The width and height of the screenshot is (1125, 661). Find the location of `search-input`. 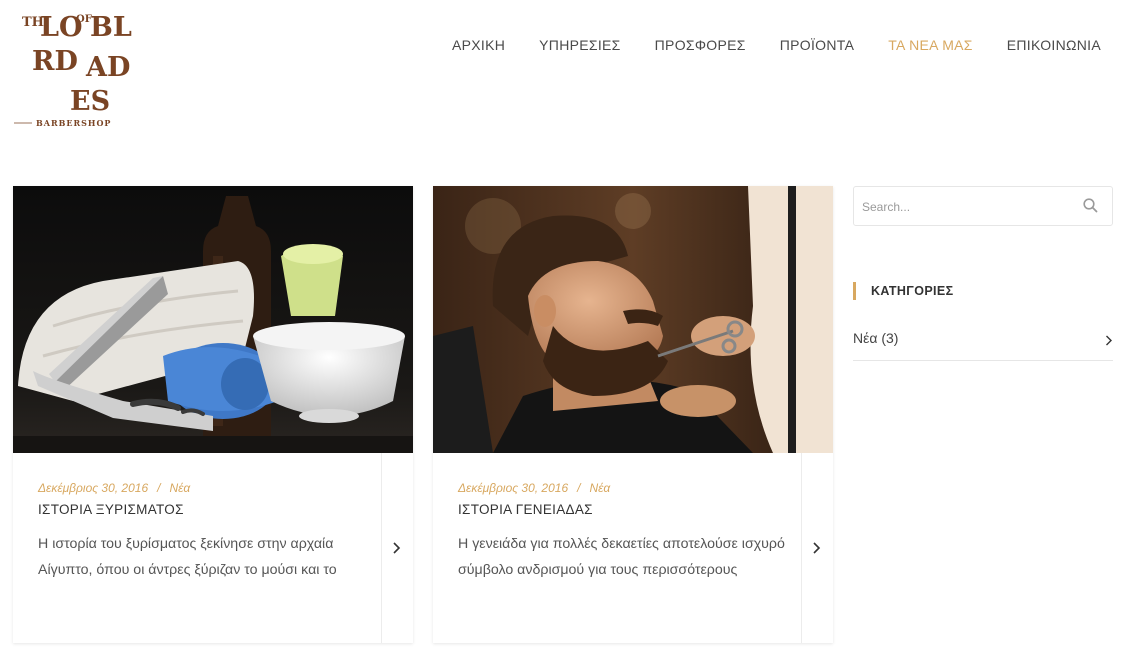

search-input is located at coordinates (967, 207).